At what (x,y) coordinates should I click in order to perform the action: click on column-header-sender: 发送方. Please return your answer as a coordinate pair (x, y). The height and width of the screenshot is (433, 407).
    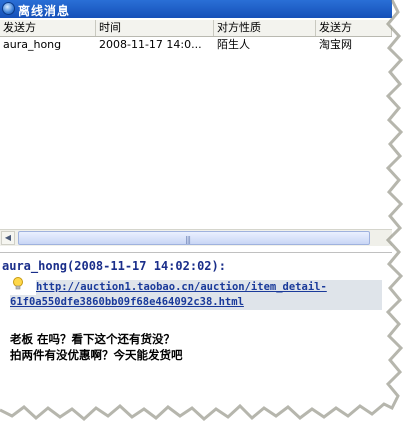
    Looking at the image, I should click on (48, 28).